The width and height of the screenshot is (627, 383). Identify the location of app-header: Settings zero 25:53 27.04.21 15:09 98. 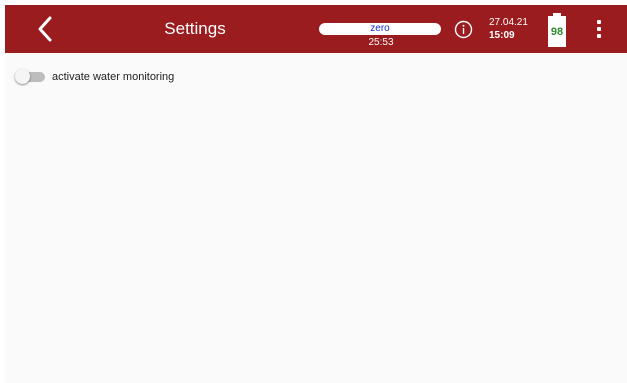
(316, 29).